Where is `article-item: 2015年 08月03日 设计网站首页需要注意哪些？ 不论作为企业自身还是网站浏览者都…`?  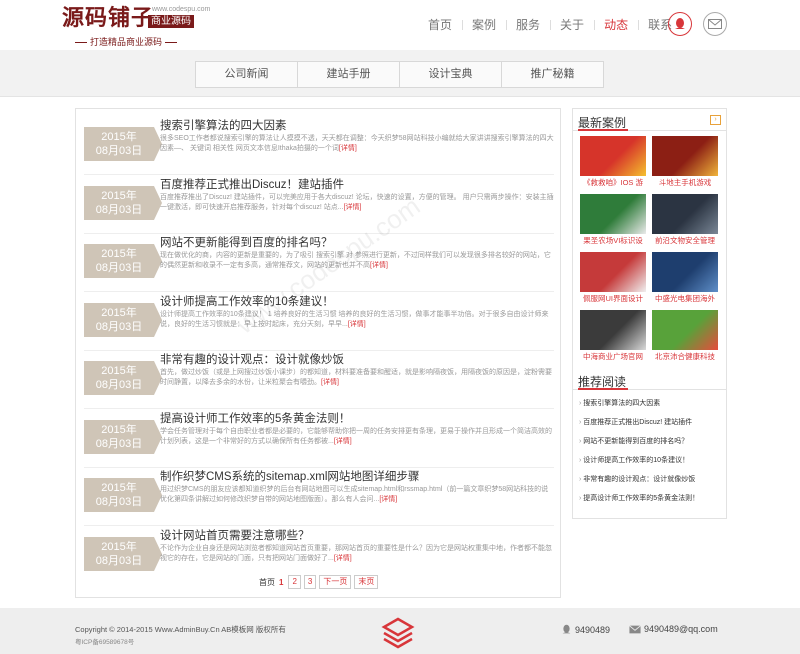
article-item: 2015年 08月03日 设计网站首页需要注意哪些？ 不论作为企业自身还是网站浏览者都… is located at coordinates (319, 553).